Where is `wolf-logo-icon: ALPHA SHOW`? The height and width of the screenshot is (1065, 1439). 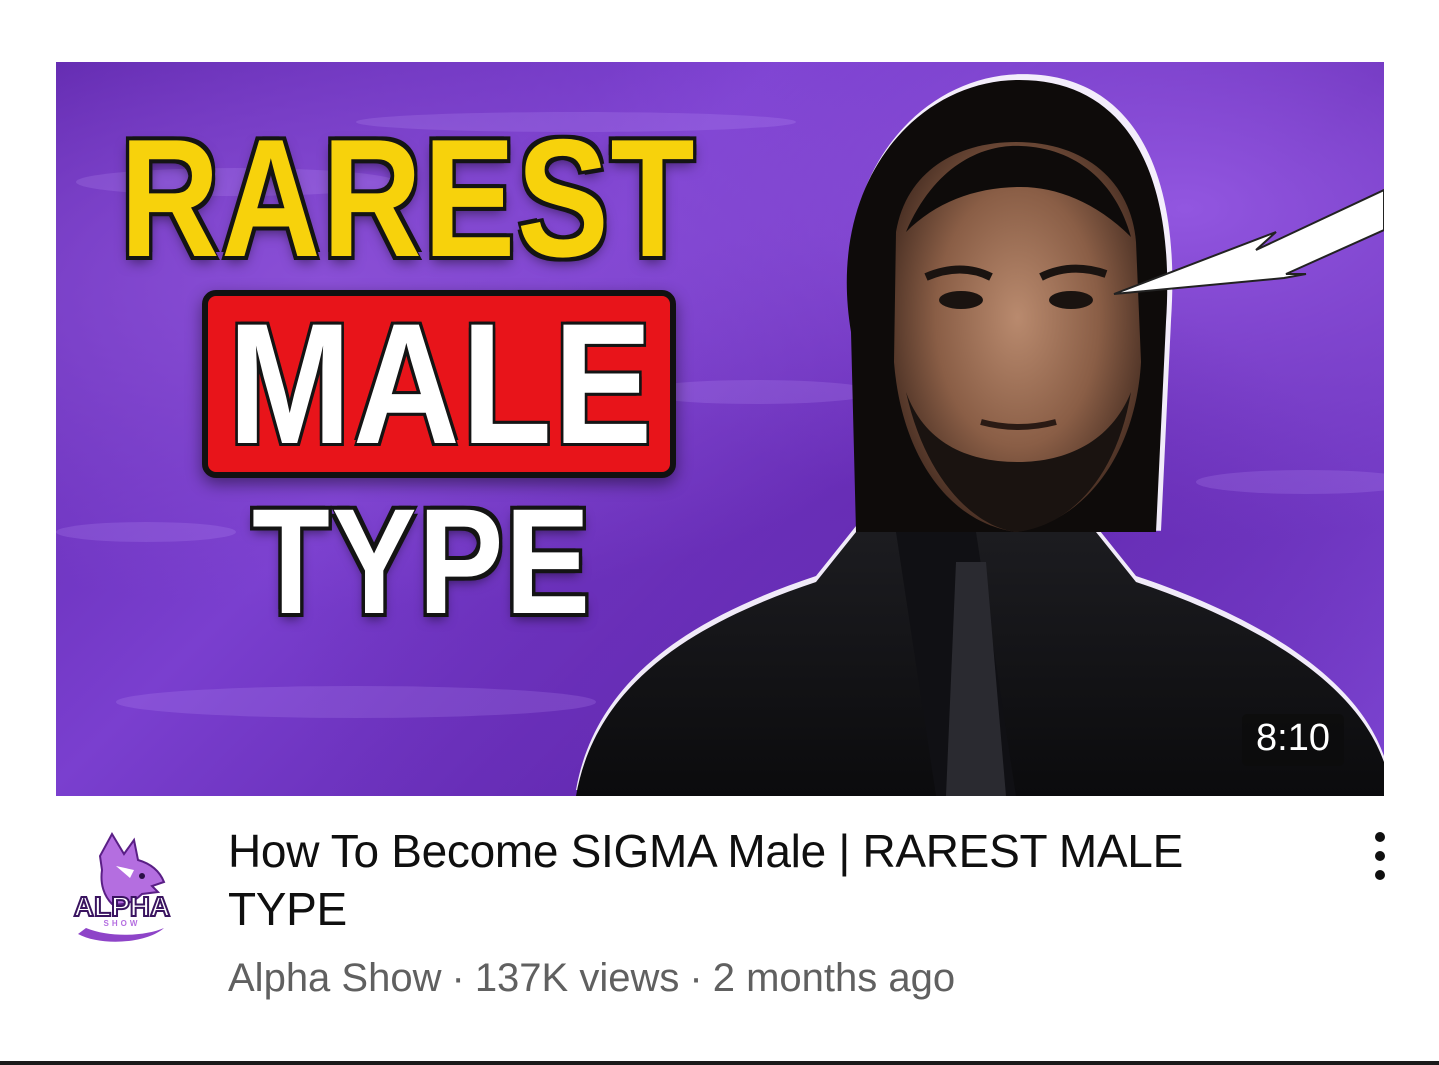 wolf-logo-icon: ALPHA SHOW is located at coordinates (122, 886).